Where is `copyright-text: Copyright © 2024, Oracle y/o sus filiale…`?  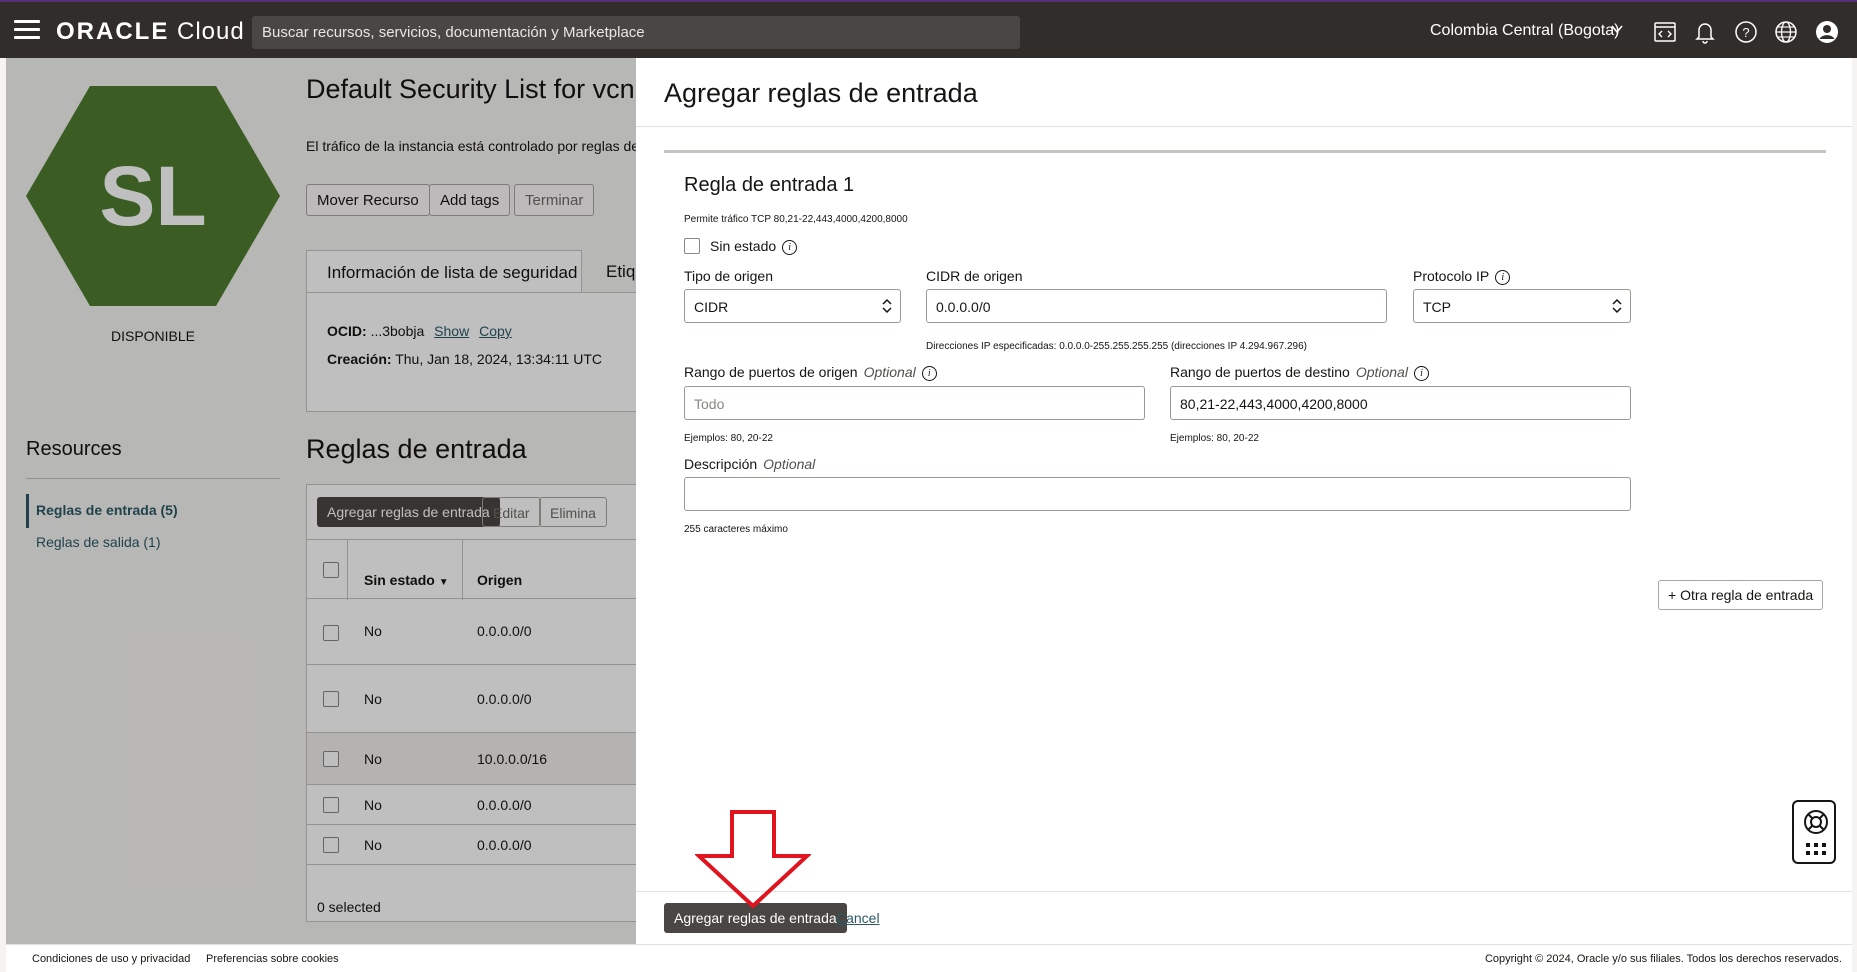
copyright-text: Copyright © 2024, Oracle y/o sus filiale… is located at coordinates (1663, 959).